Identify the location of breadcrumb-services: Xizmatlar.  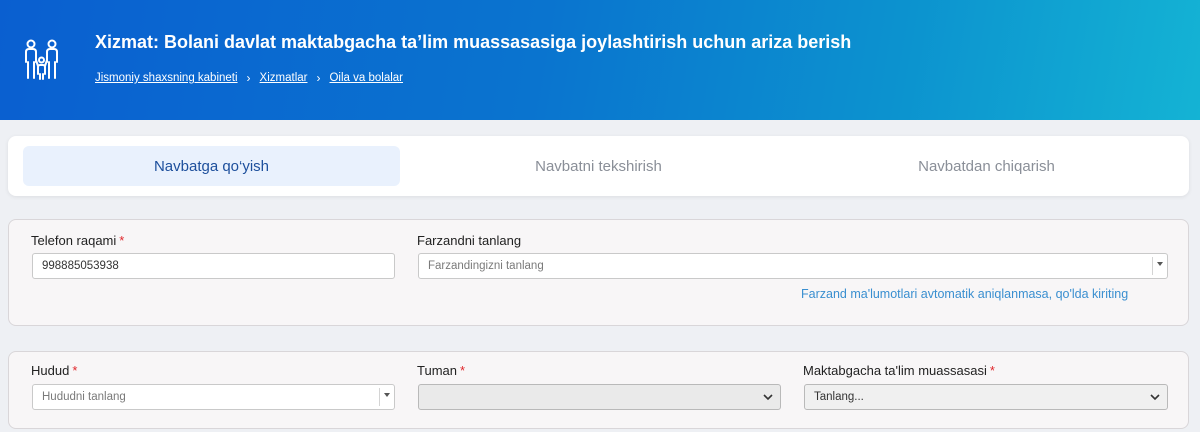
(284, 78).